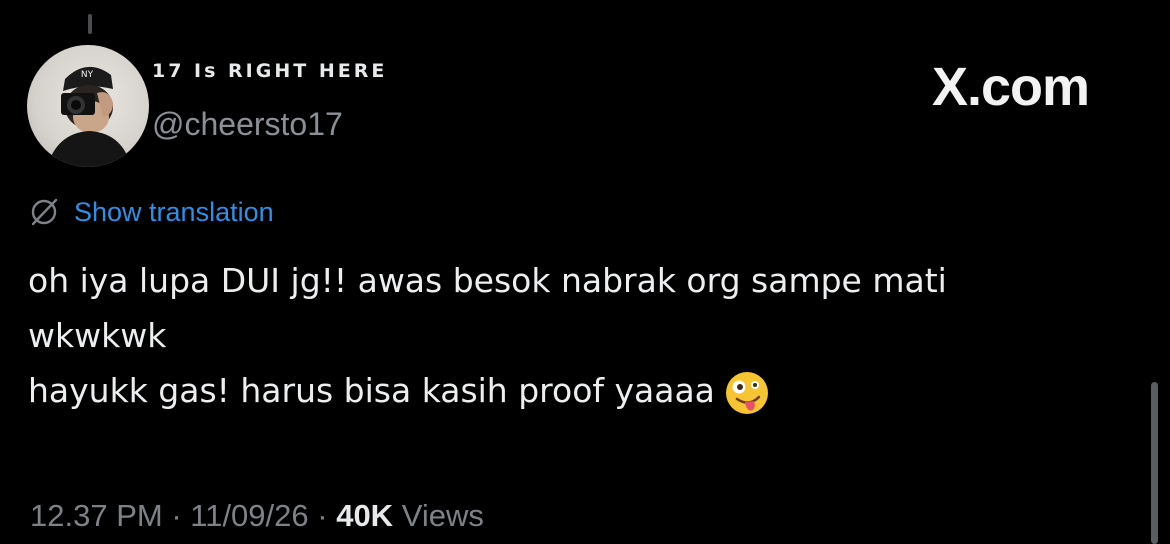 The height and width of the screenshot is (544, 1170). I want to click on show-translation-link: Show translation, so click(174, 212).